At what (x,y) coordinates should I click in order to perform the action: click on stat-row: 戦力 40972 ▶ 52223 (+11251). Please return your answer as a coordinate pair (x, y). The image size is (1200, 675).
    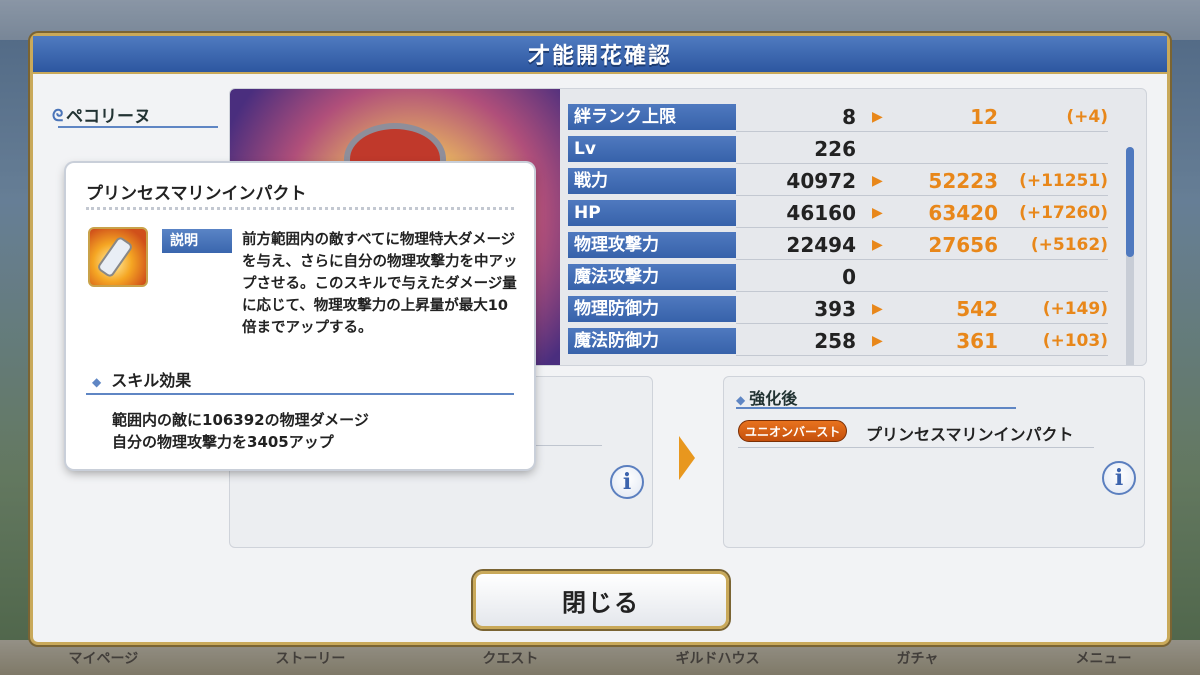
    Looking at the image, I should click on (848, 182).